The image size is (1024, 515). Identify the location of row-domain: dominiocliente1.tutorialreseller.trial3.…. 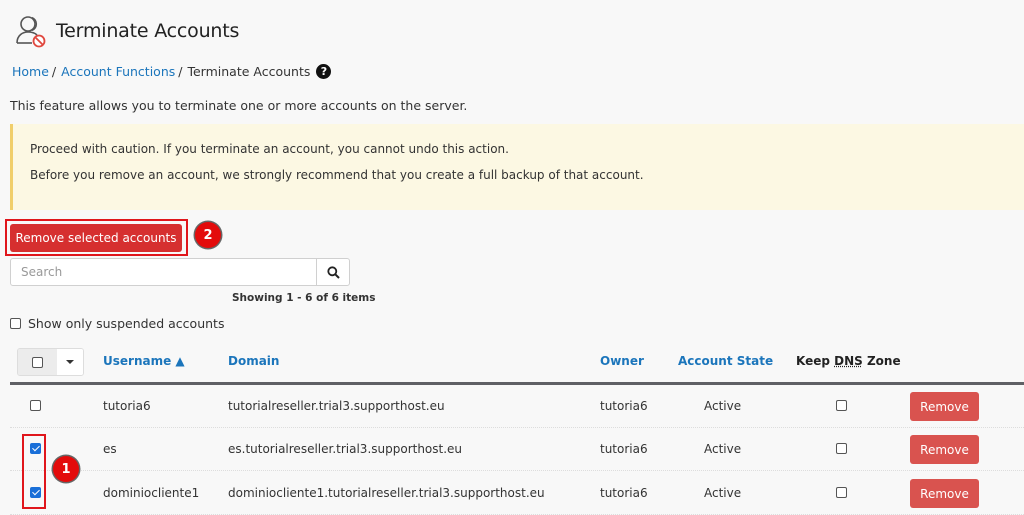
(386, 493).